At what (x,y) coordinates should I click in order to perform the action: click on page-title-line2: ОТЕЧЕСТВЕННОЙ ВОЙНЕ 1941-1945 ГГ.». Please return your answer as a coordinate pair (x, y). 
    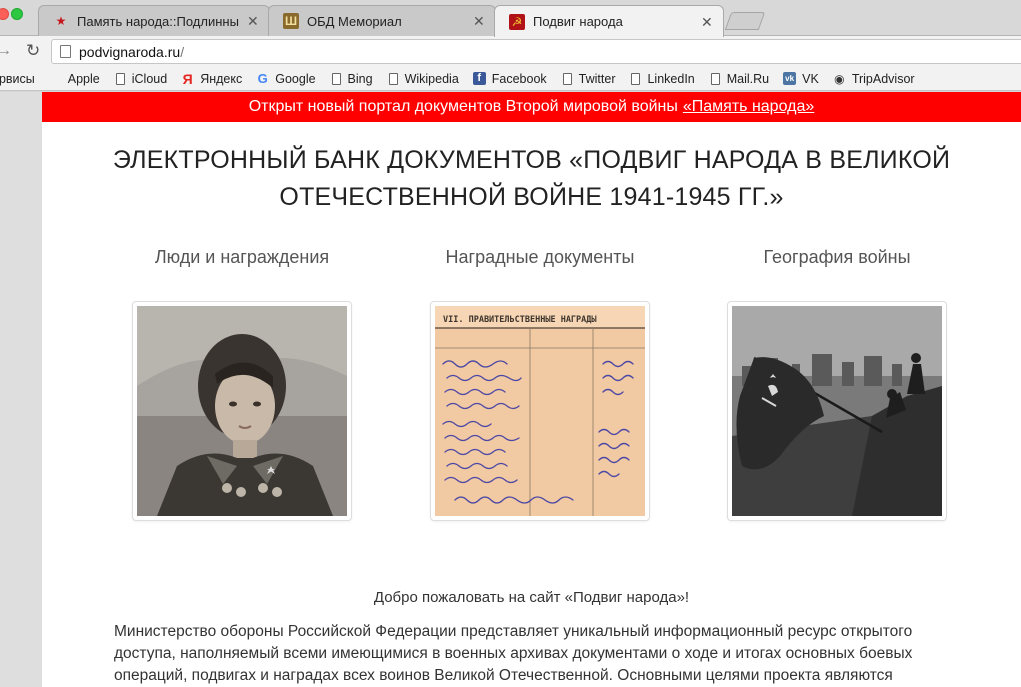
    Looking at the image, I should click on (531, 197).